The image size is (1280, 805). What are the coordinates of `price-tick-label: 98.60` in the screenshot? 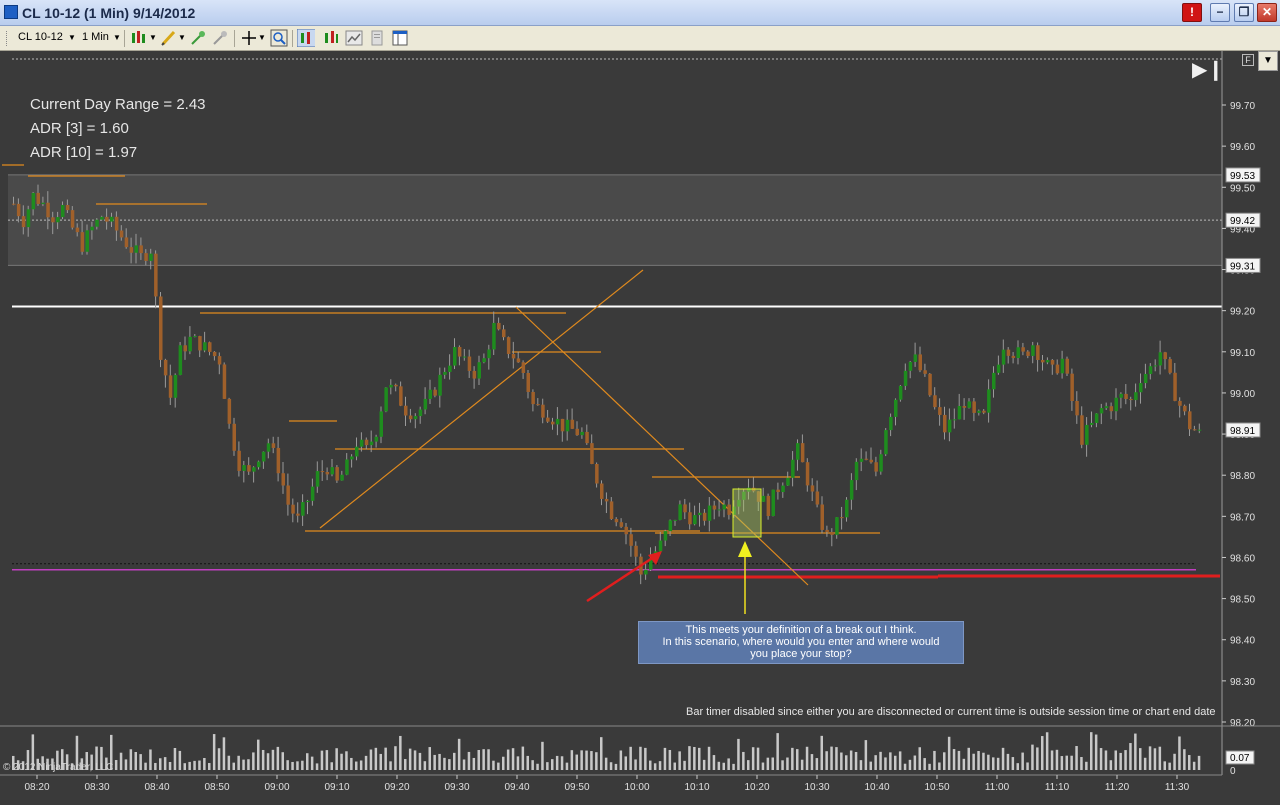 It's located at (1242, 558).